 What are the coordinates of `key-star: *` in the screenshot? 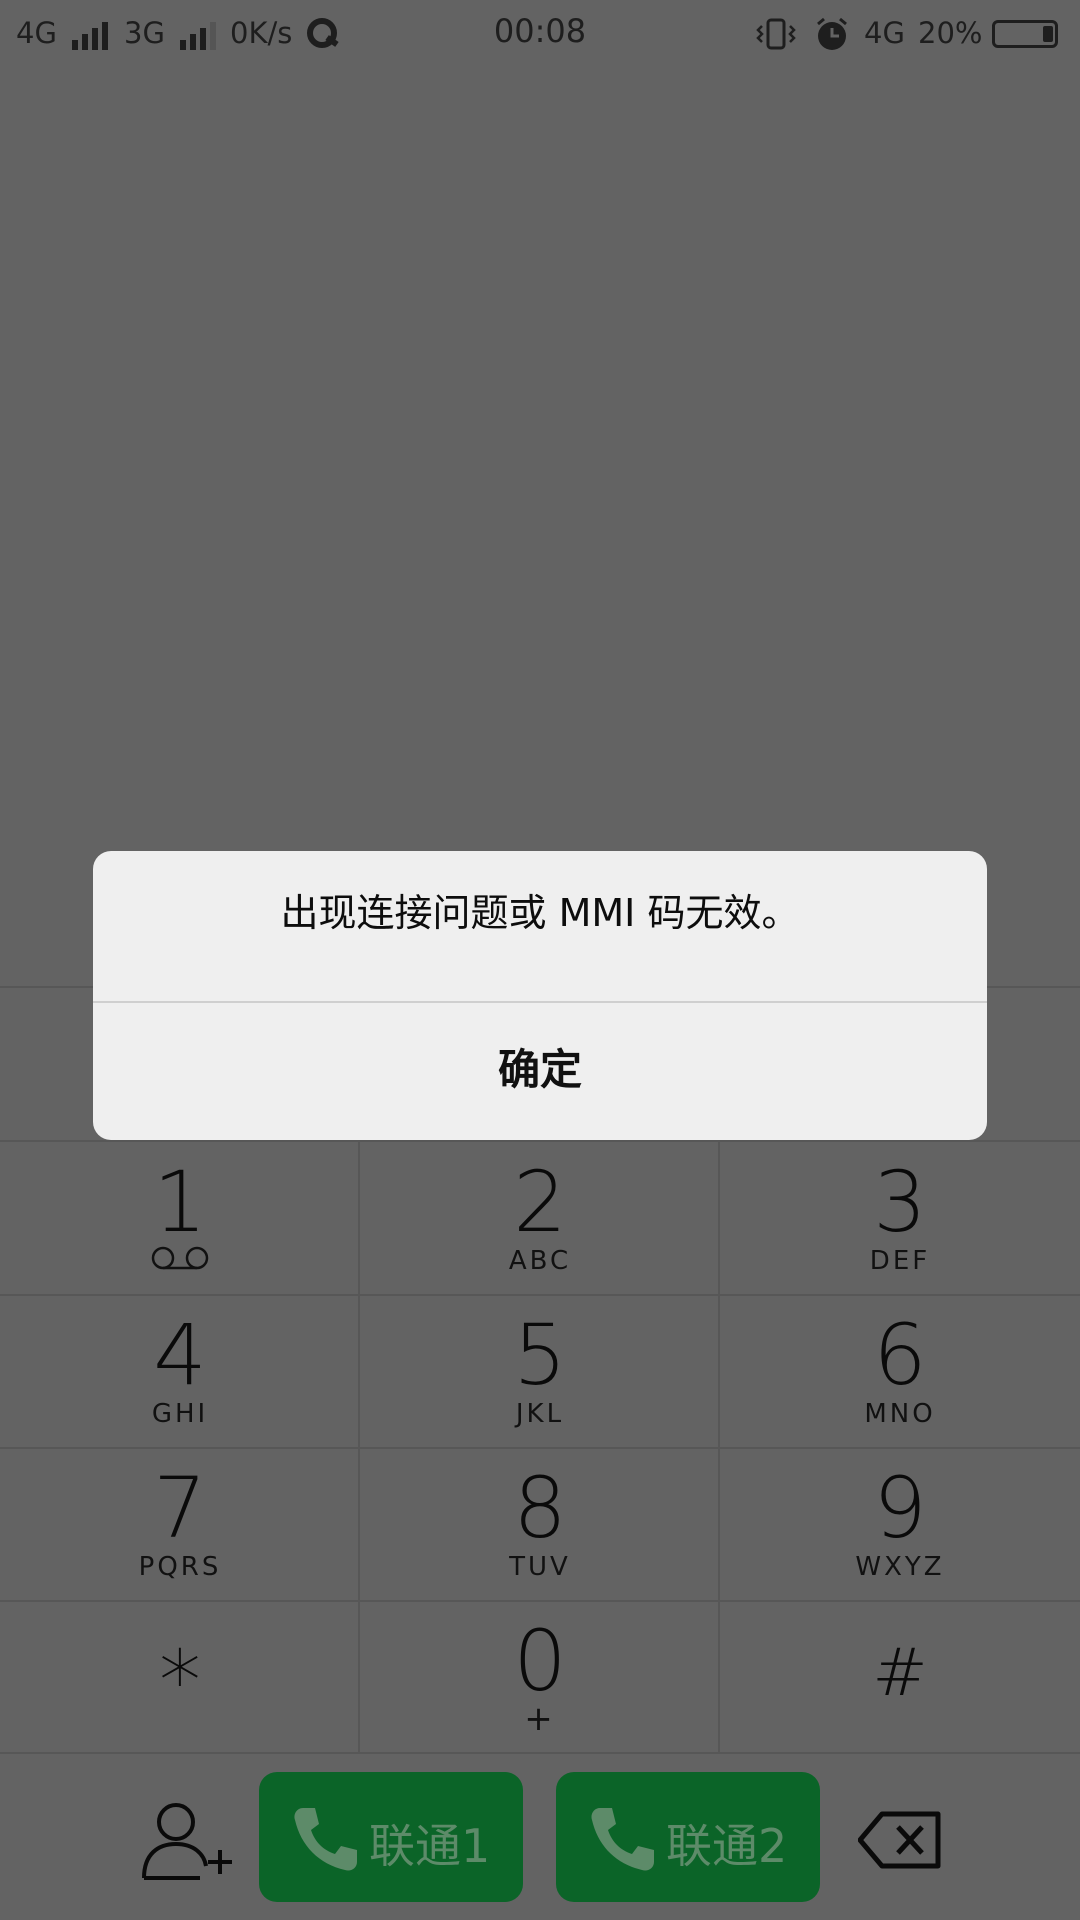 It's located at (180, 1677).